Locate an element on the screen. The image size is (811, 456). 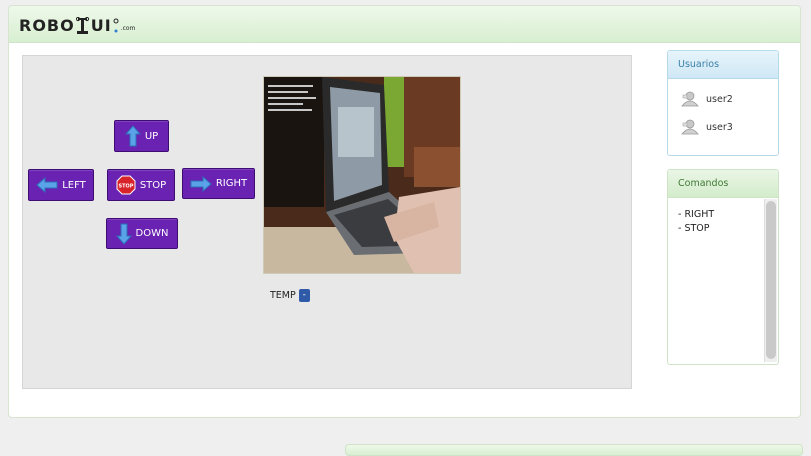
stop-sign-text: STOP is located at coordinates (125, 187).